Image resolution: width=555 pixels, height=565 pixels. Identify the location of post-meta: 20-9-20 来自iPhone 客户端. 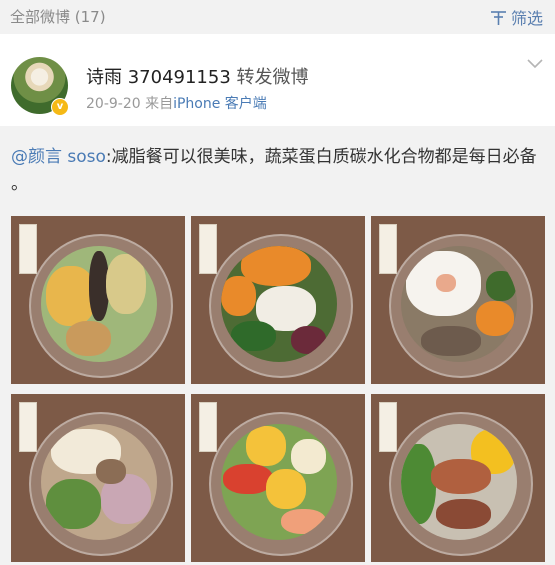
(176, 103).